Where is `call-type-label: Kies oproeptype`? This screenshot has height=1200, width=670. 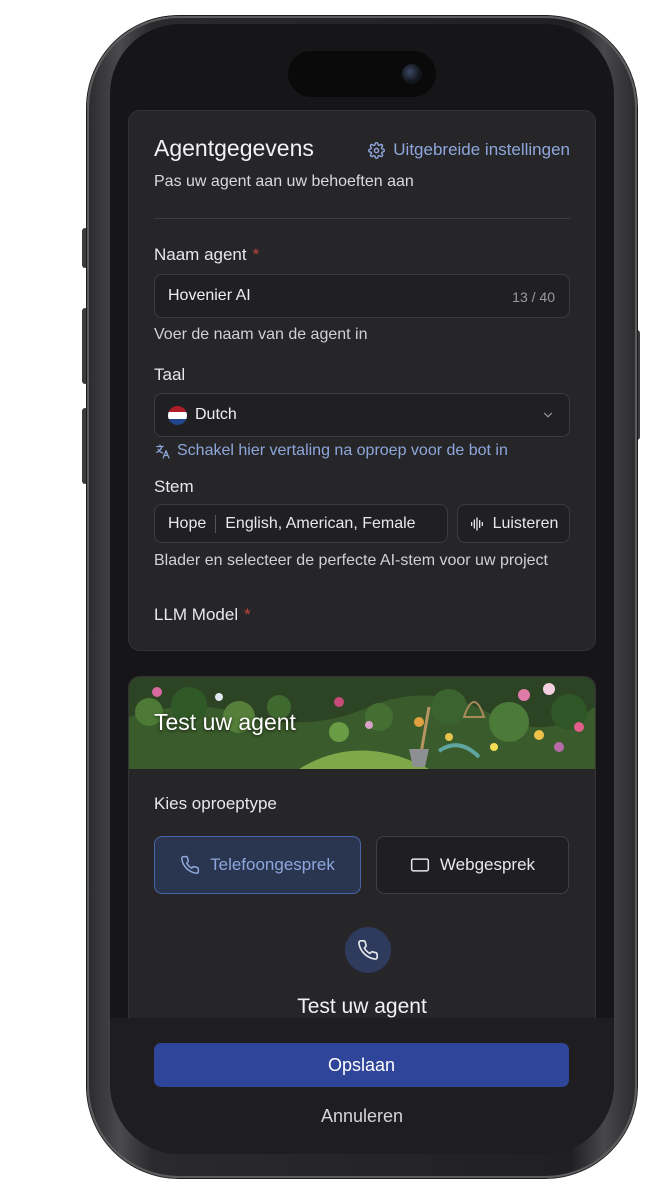 call-type-label: Kies oproeptype is located at coordinates (215, 803).